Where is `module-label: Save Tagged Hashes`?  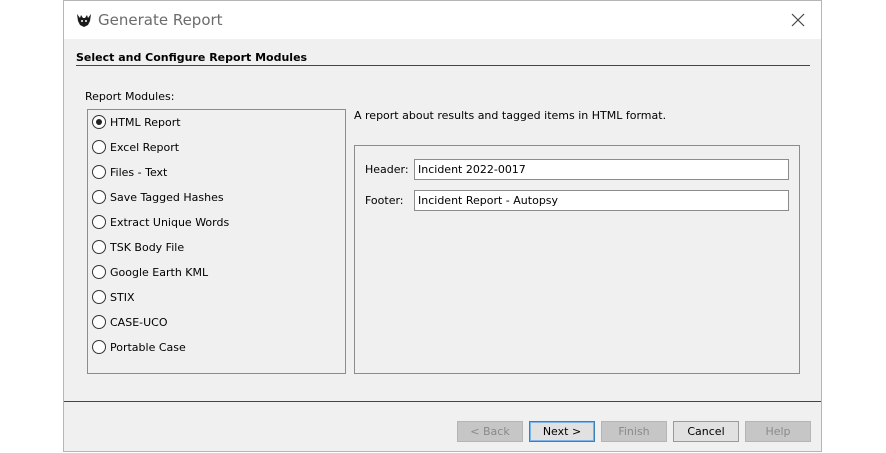
module-label: Save Tagged Hashes is located at coordinates (167, 197).